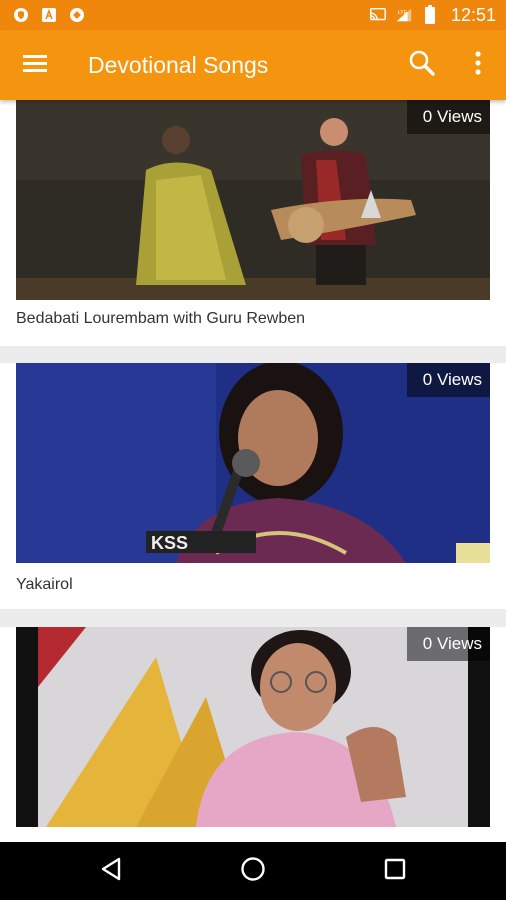 This screenshot has width=506, height=900. I want to click on home-icon, so click(253, 871).